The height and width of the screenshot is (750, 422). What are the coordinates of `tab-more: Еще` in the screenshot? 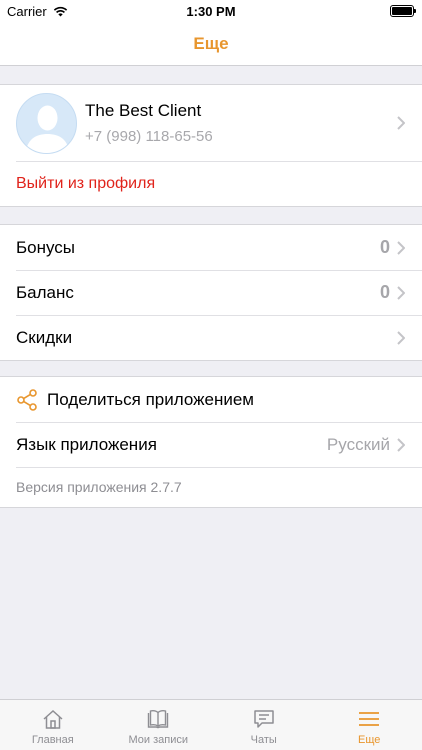 It's located at (369, 725).